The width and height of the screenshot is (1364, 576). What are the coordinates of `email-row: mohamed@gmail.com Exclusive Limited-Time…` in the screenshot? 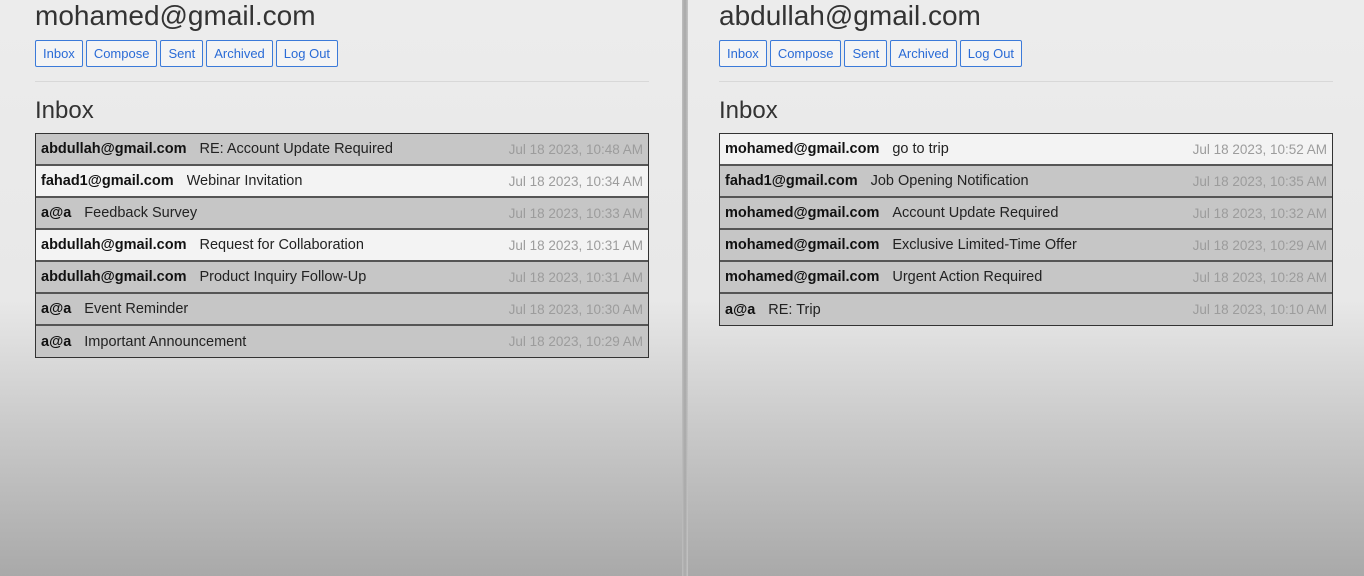 It's located at (1026, 246).